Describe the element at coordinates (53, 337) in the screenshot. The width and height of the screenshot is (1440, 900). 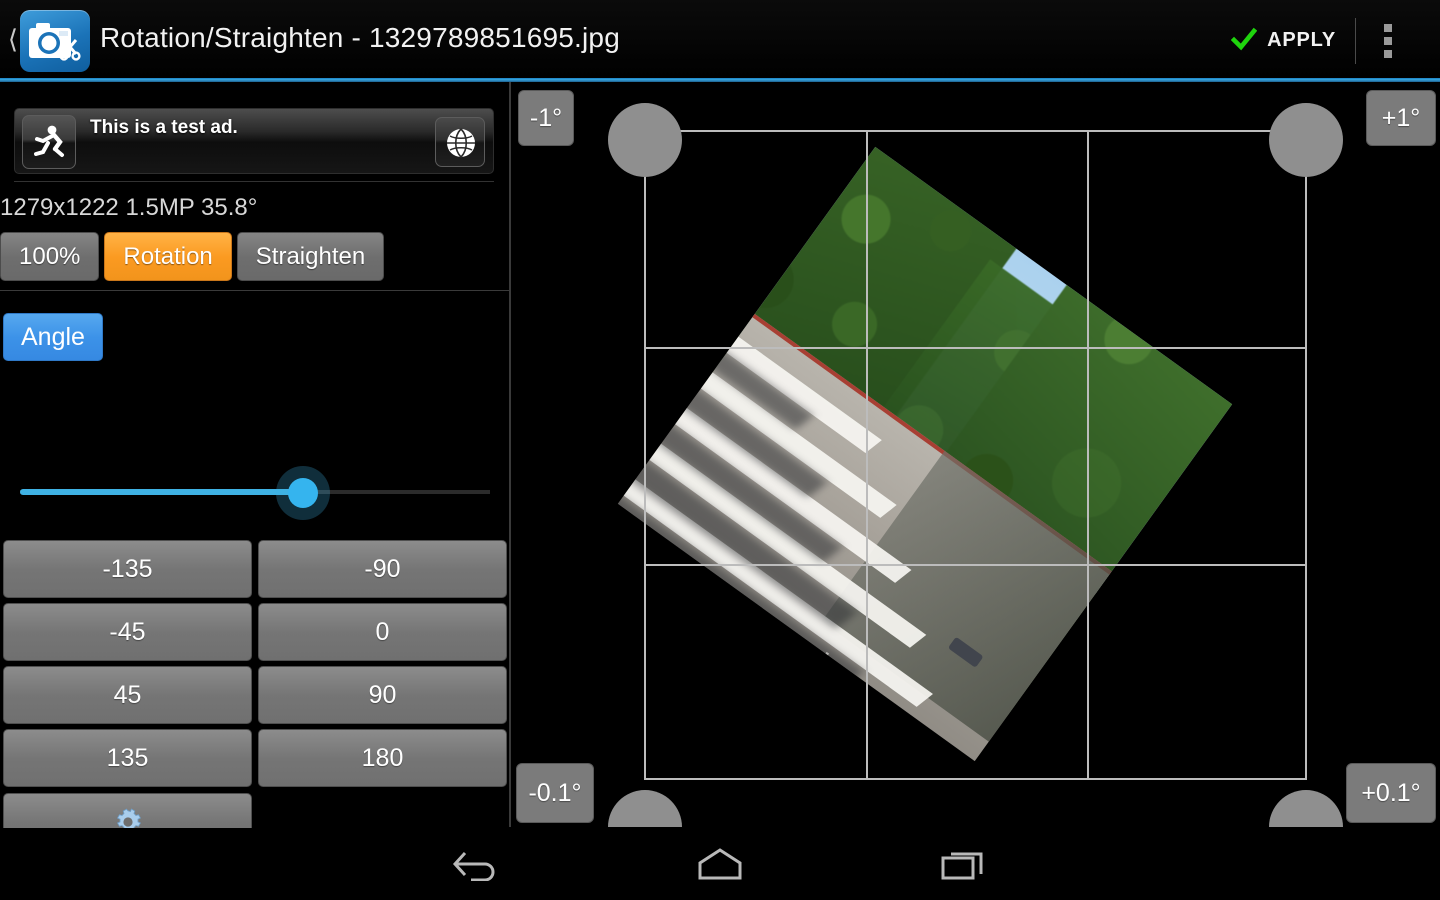
I see `angle-mode-button: Angle` at that location.